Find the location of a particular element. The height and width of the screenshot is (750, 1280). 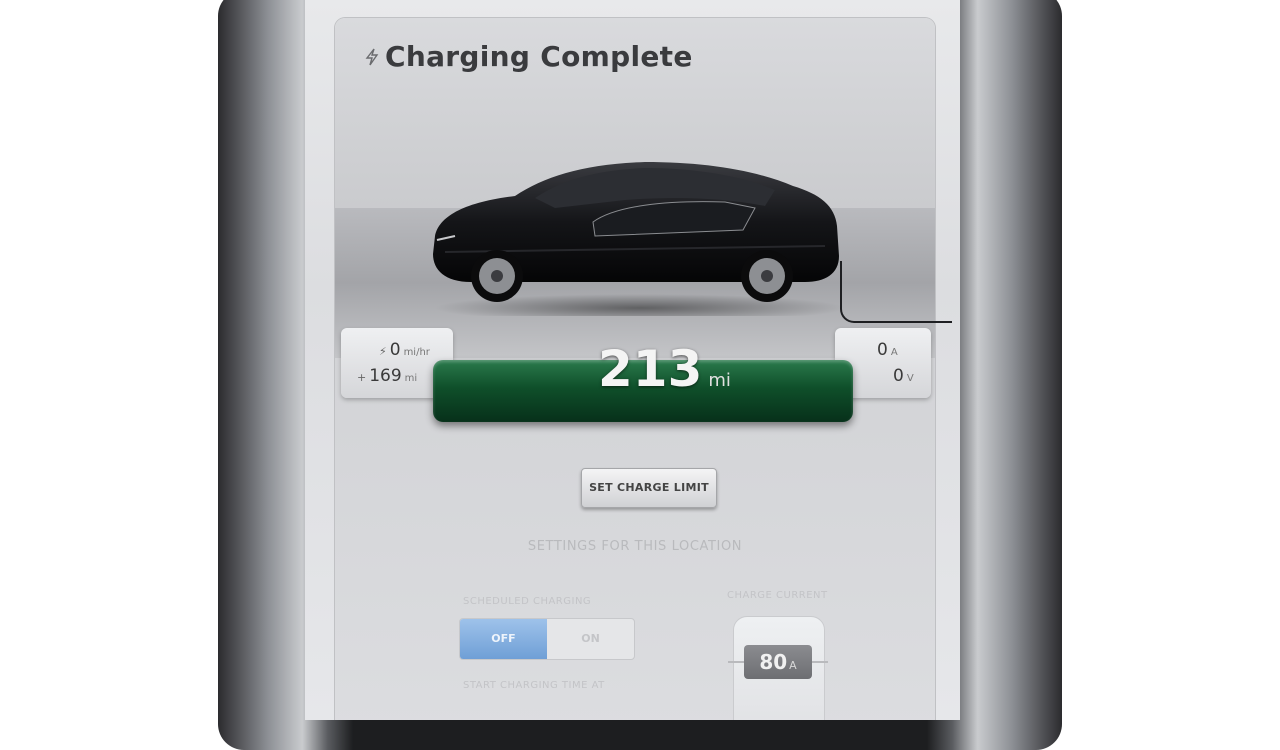

charge-current-label: CHARGE CURRENT is located at coordinates (777, 595).